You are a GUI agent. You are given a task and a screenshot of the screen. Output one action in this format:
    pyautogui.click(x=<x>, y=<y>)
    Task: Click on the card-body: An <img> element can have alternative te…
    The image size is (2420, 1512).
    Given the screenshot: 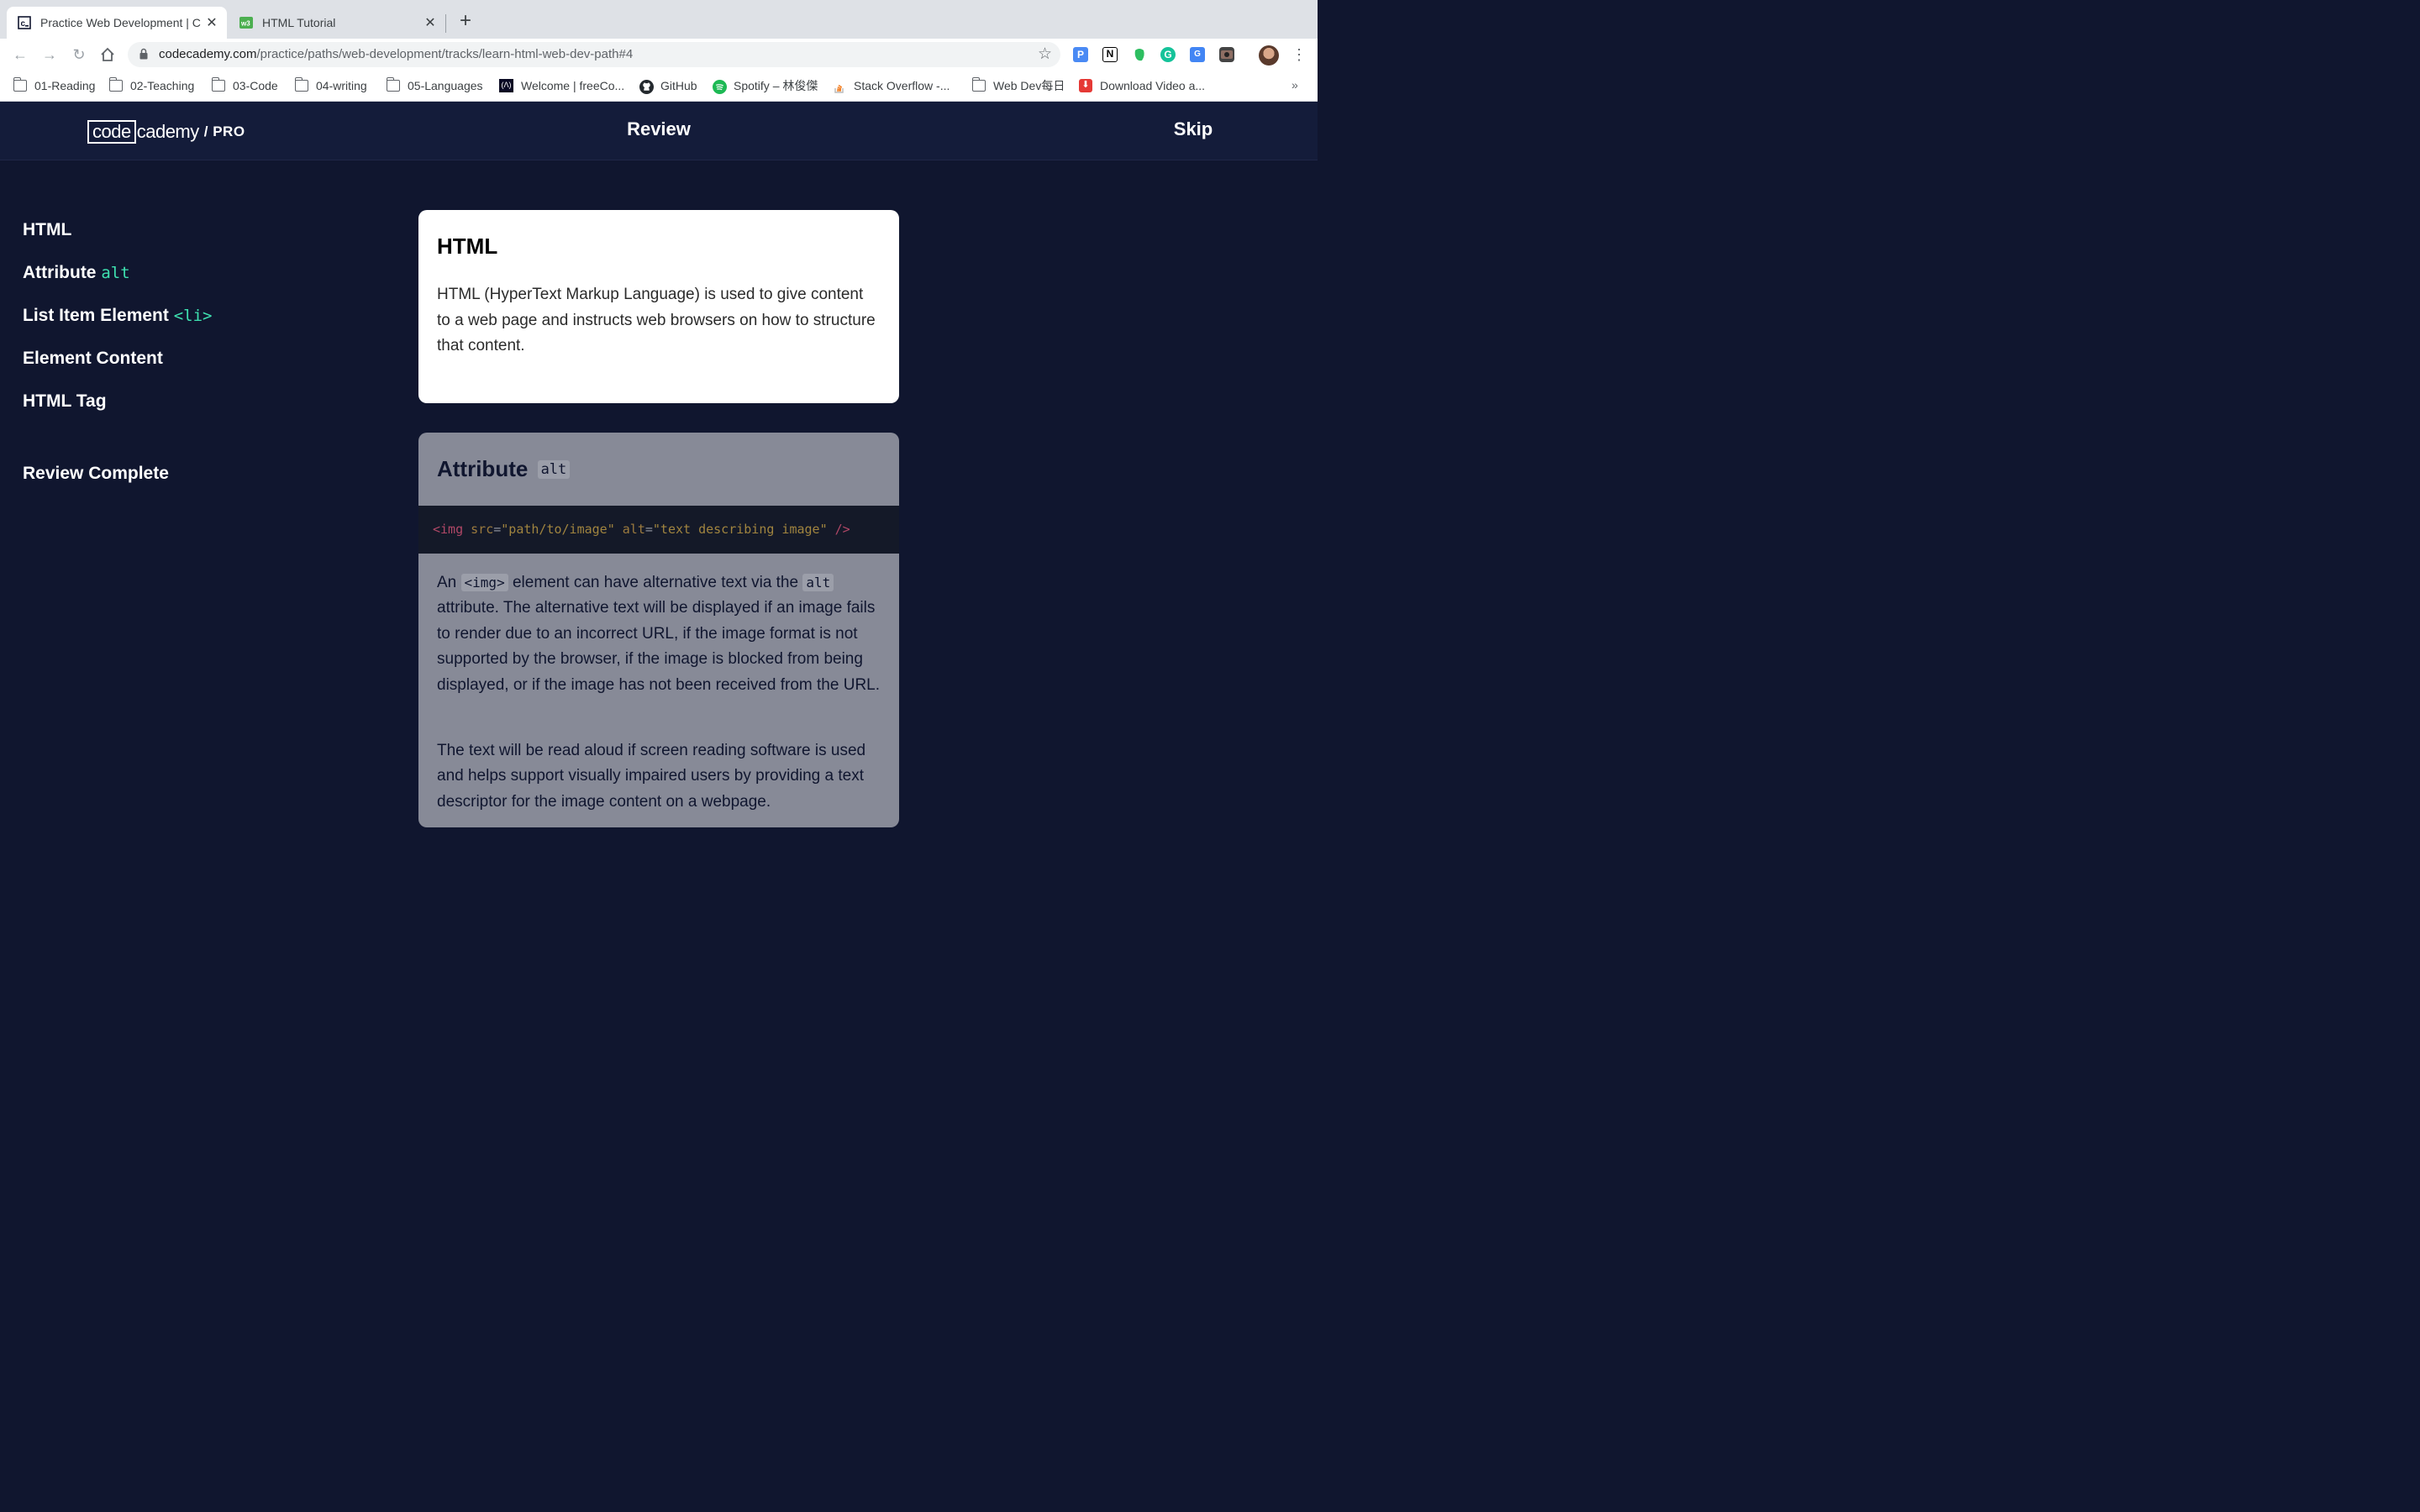 What is the action you would take?
    pyautogui.click(x=659, y=634)
    